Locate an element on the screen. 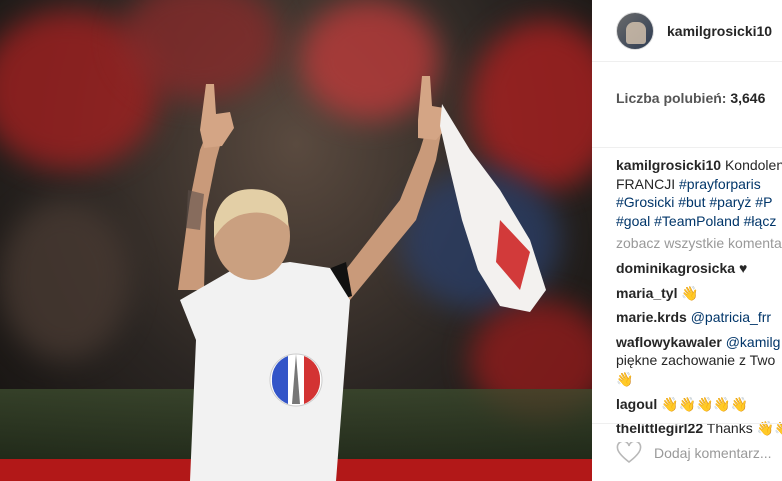 The width and height of the screenshot is (782, 481). comment: marie.krds @patricia_frr is located at coordinates (699, 317).